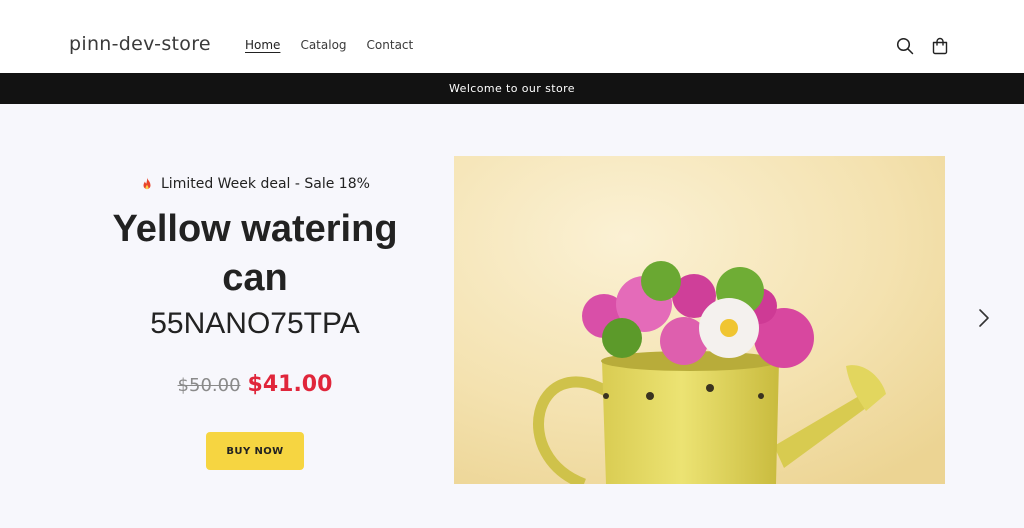 The width and height of the screenshot is (1024, 528). I want to click on cart-icon, so click(940, 46).